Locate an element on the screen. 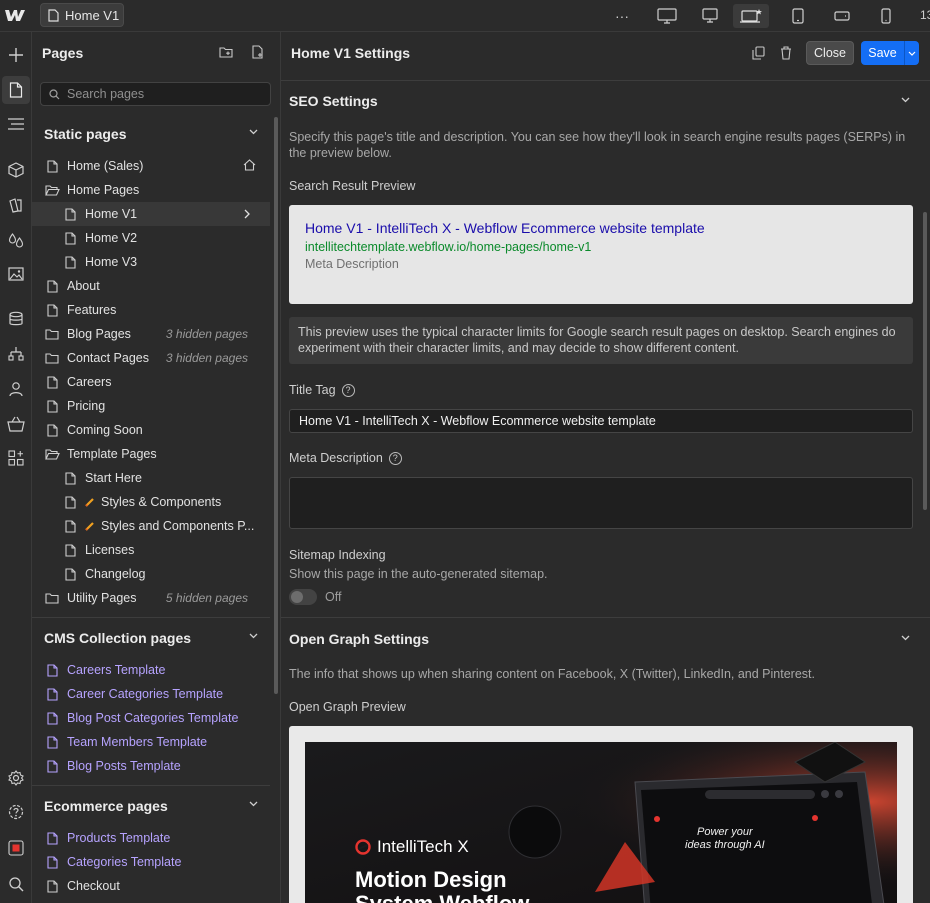 The width and height of the screenshot is (930, 903). og-brand-name: IntelliTech X is located at coordinates (423, 846).